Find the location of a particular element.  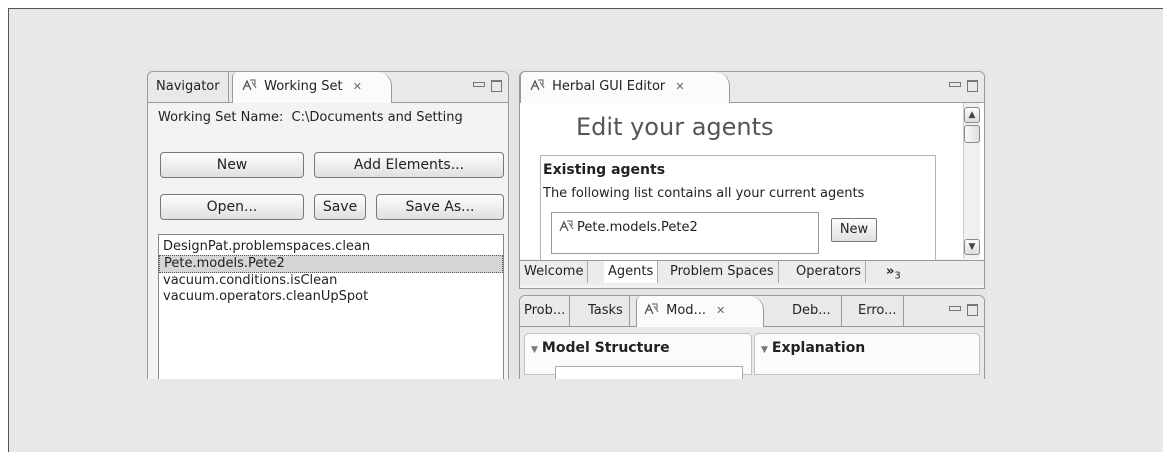

tab-herbal-gui-editor: Herbal GUI Editor ✕ is located at coordinates (625, 87).